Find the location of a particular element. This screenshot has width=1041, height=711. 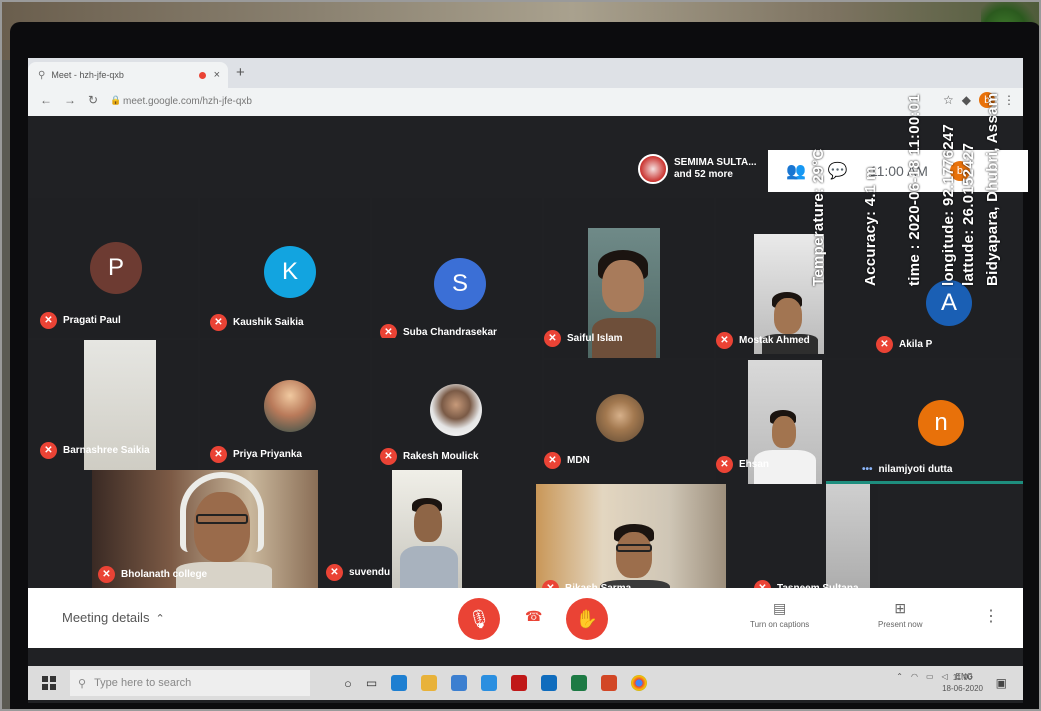

edge-icon is located at coordinates (399, 683).